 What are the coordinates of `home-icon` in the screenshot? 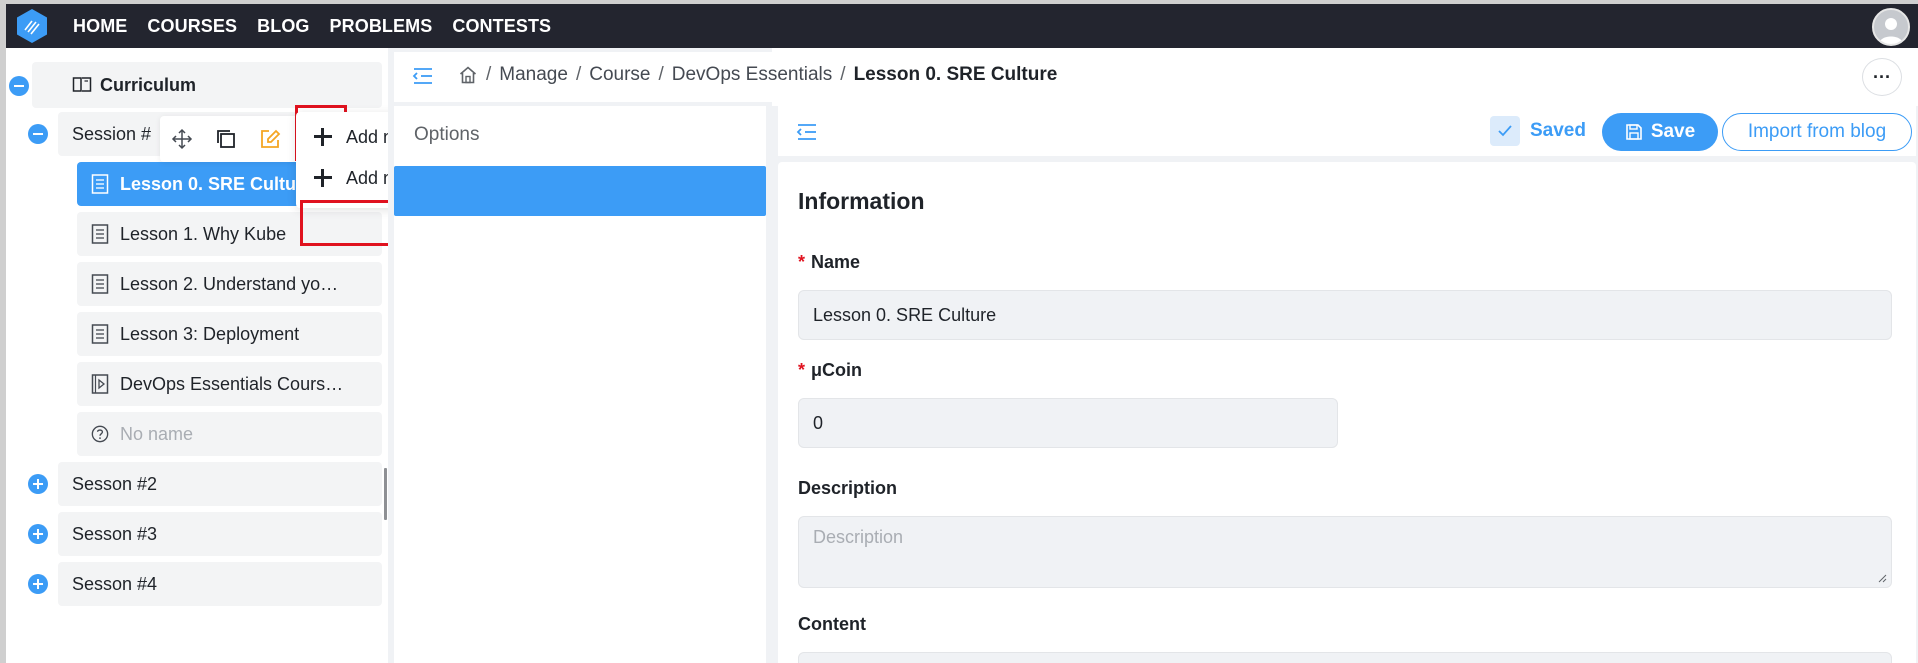 It's located at (468, 75).